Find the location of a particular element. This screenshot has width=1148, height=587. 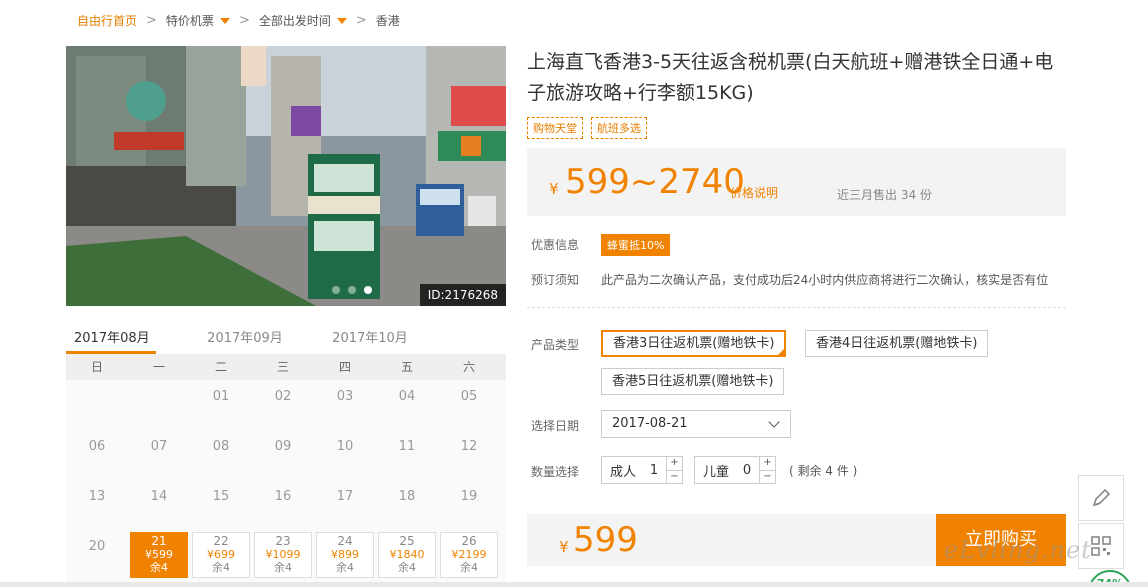

breadcrumb: 自由行首页 > 特价机票 > 全部出发时间 > 香港 is located at coordinates (238, 20).